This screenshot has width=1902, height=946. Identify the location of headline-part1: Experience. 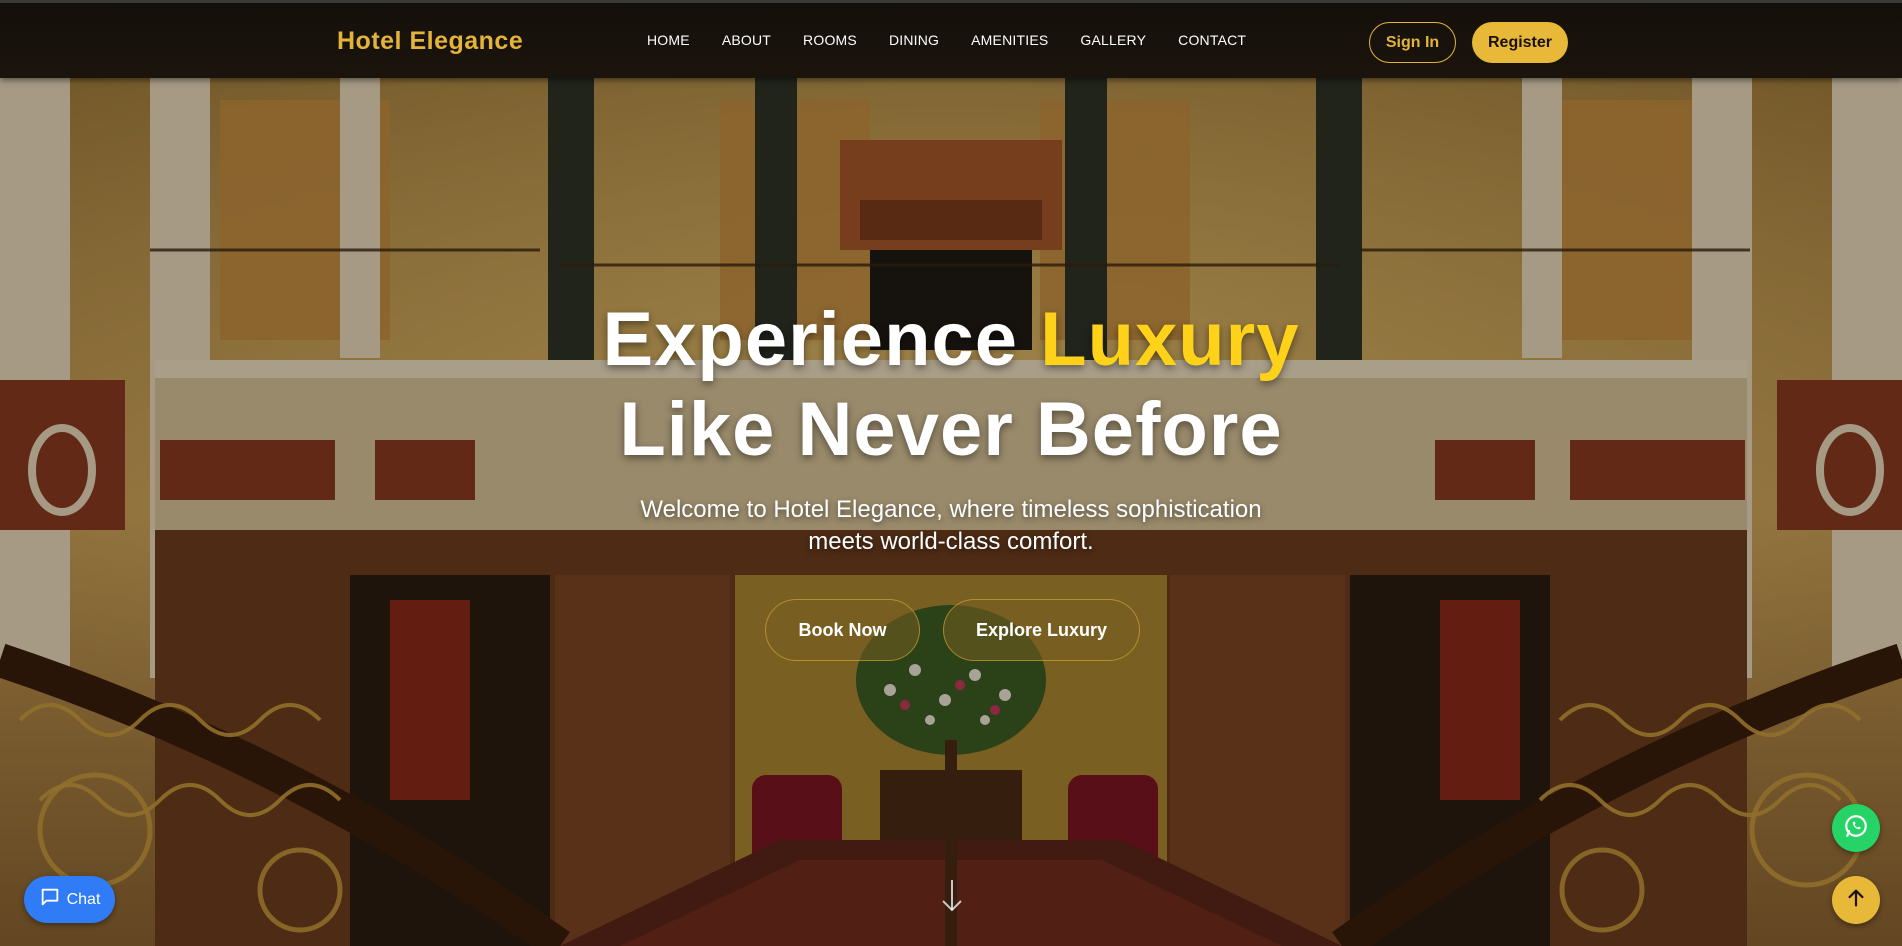
(821, 339).